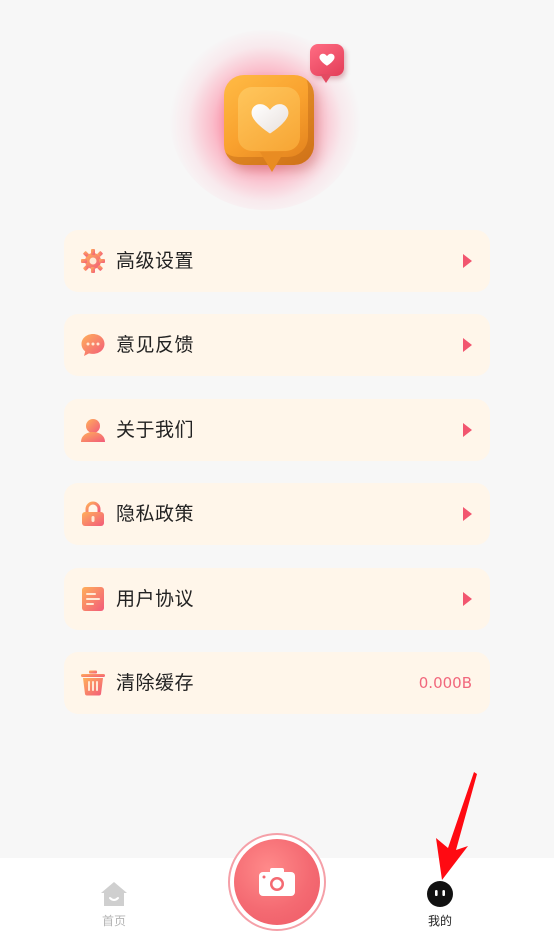  Describe the element at coordinates (155, 429) in the screenshot. I see `menu-item-label: 关于我们` at that location.